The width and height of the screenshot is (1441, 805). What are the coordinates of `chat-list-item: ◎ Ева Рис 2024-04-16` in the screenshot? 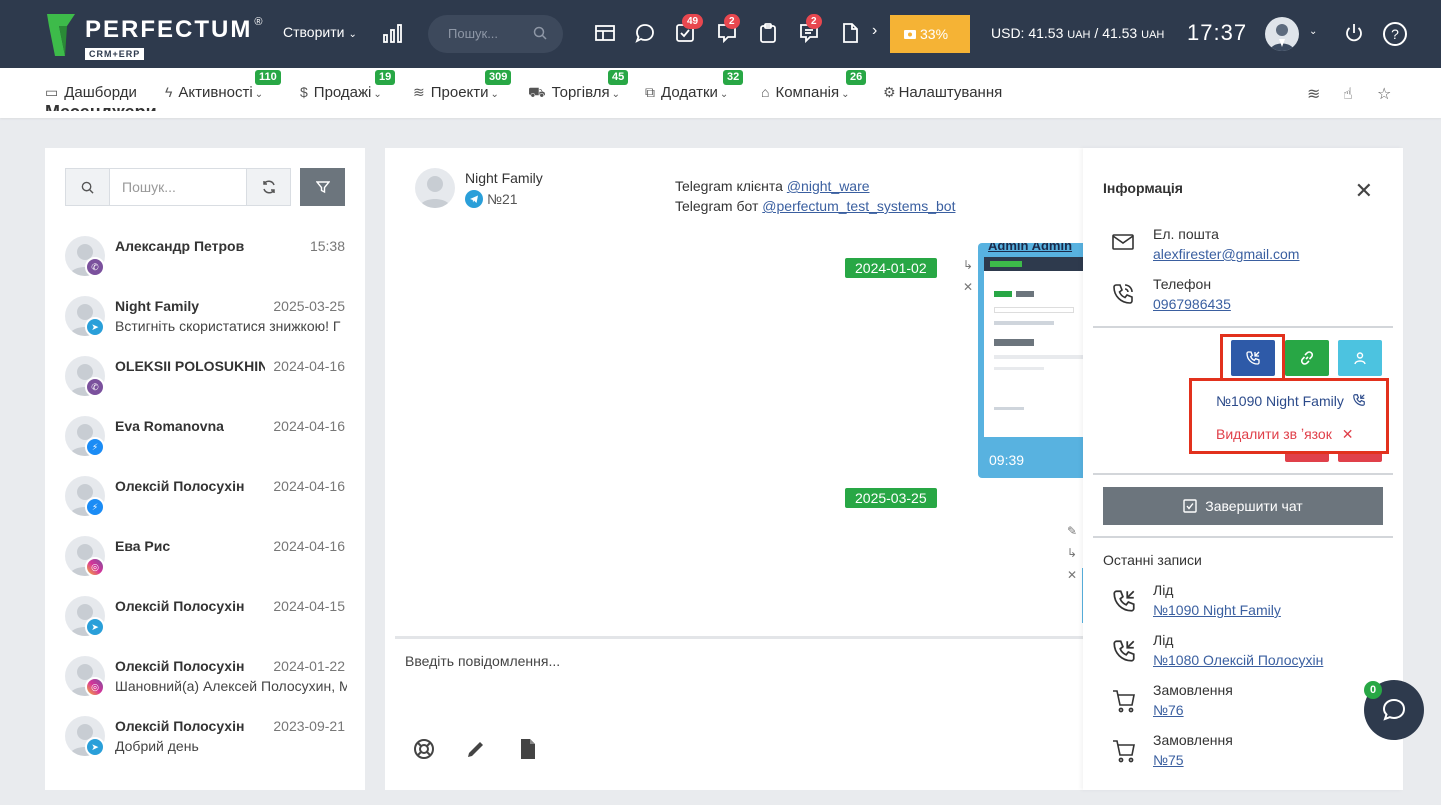 It's located at (205, 556).